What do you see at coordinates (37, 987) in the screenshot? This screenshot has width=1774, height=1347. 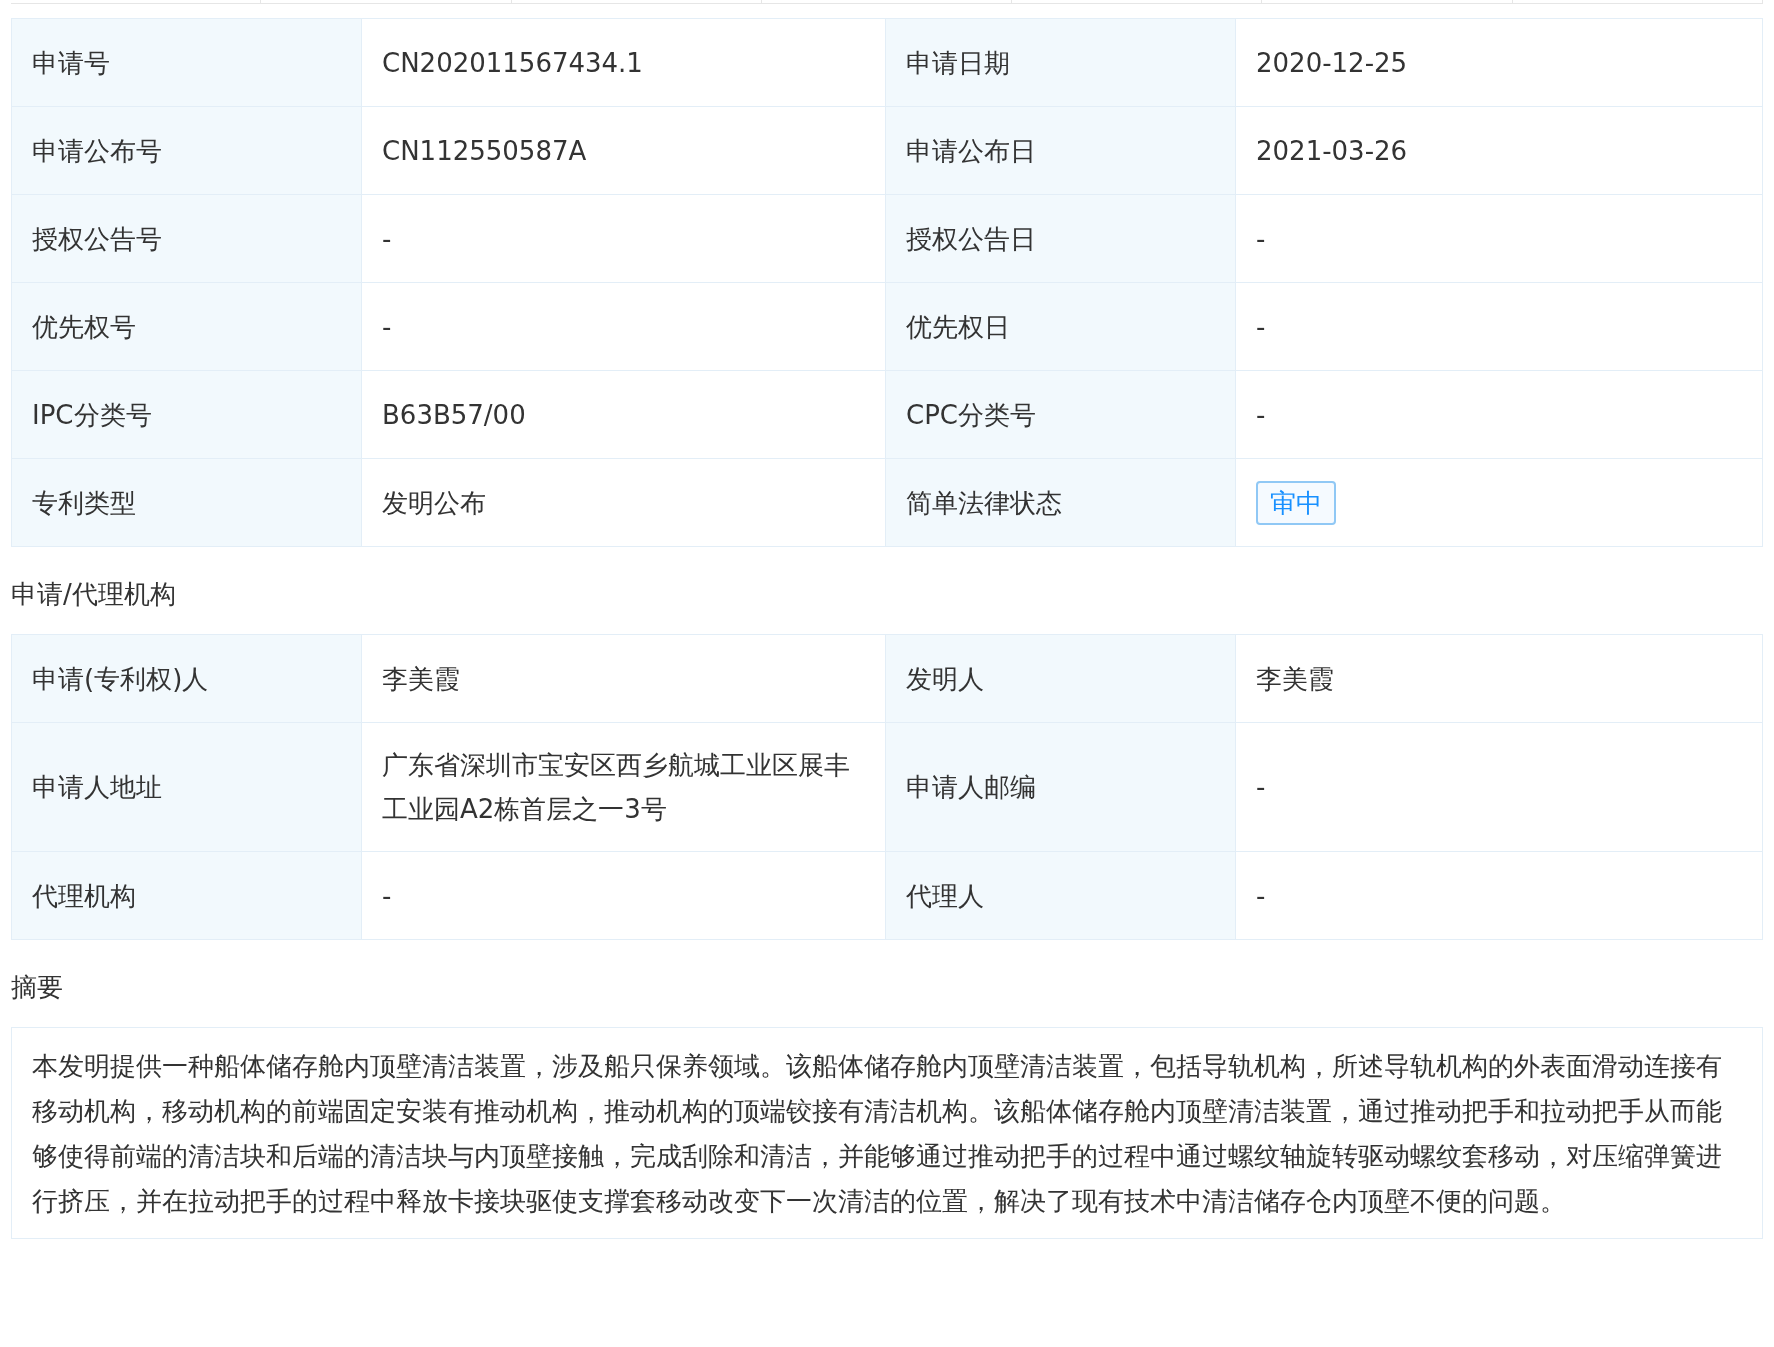 I see `section-title: 摘要` at bounding box center [37, 987].